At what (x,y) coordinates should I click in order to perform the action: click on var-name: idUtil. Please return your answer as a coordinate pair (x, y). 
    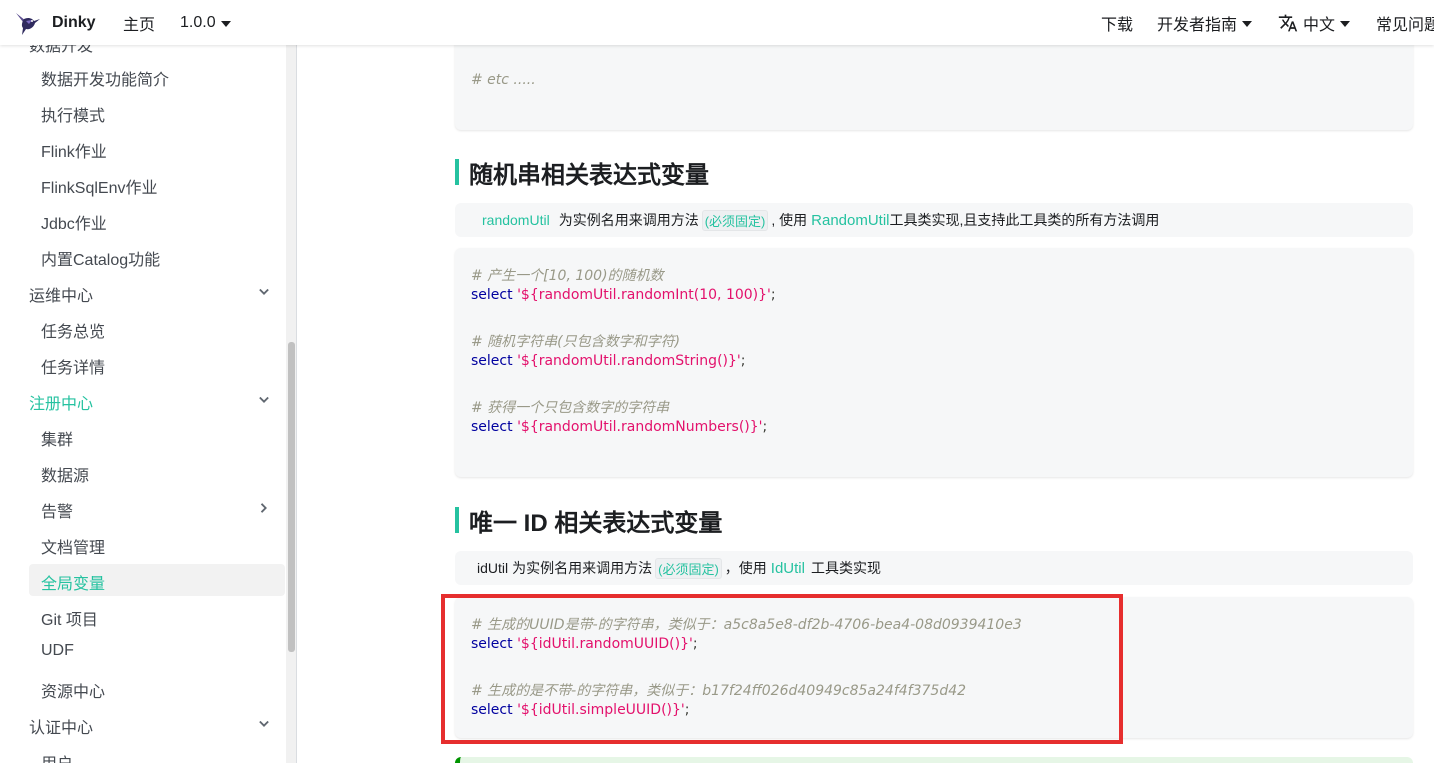
    Looking at the image, I should click on (493, 568).